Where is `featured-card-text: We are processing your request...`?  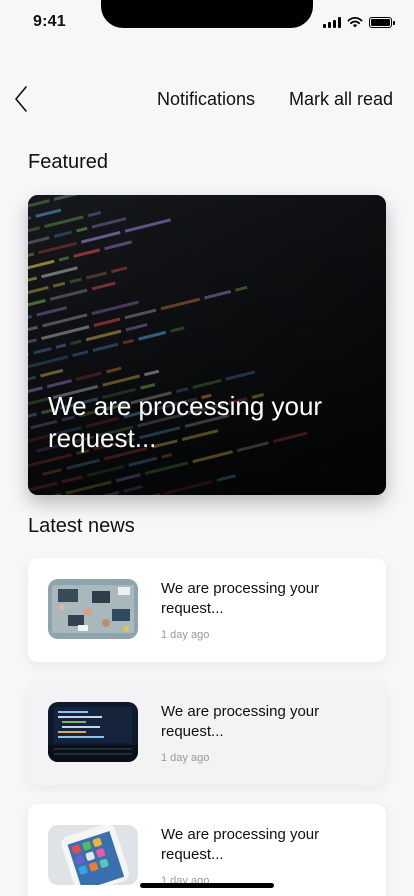
featured-card-text: We are processing your request... is located at coordinates (185, 422).